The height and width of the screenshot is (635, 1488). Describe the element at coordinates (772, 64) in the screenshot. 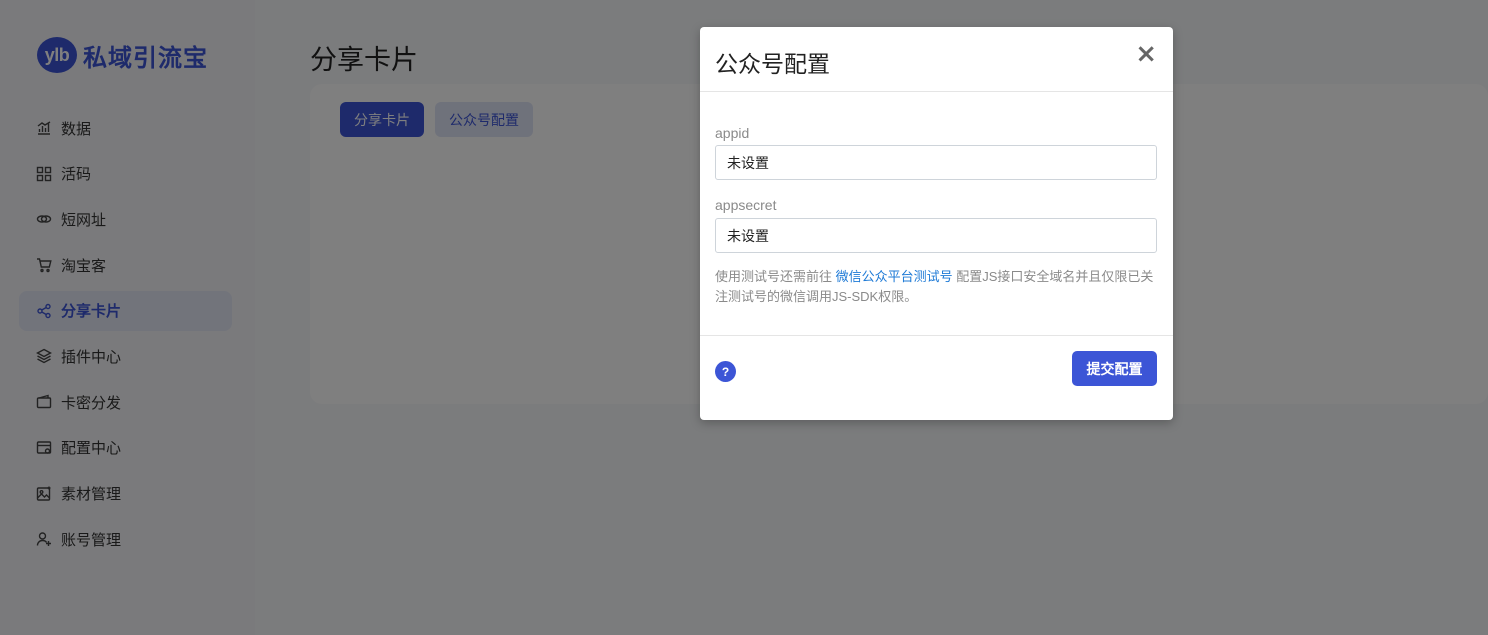

I see `modal-title: 公众号配置` at that location.